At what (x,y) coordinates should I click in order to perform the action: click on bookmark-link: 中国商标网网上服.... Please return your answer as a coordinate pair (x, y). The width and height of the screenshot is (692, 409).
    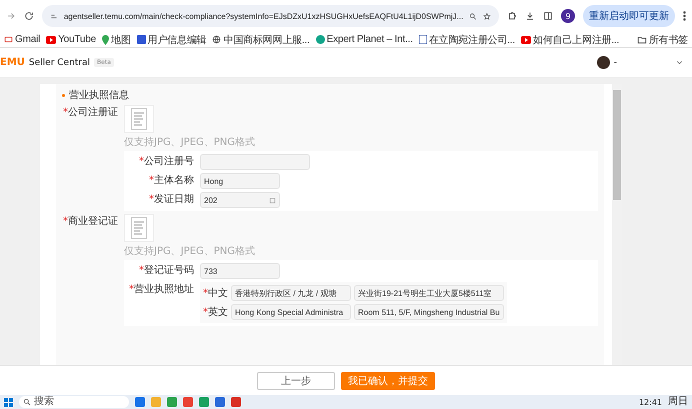
    Looking at the image, I should click on (261, 39).